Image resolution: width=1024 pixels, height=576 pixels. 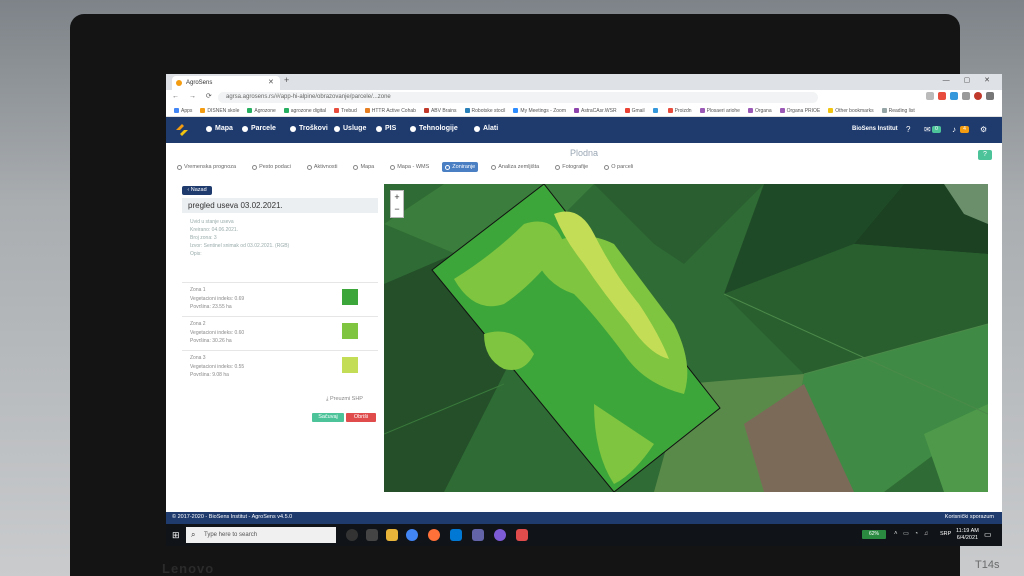 What do you see at coordinates (217, 333) in the screenshot?
I see `zone-index: Vegetacioni indeks: 0.60` at bounding box center [217, 333].